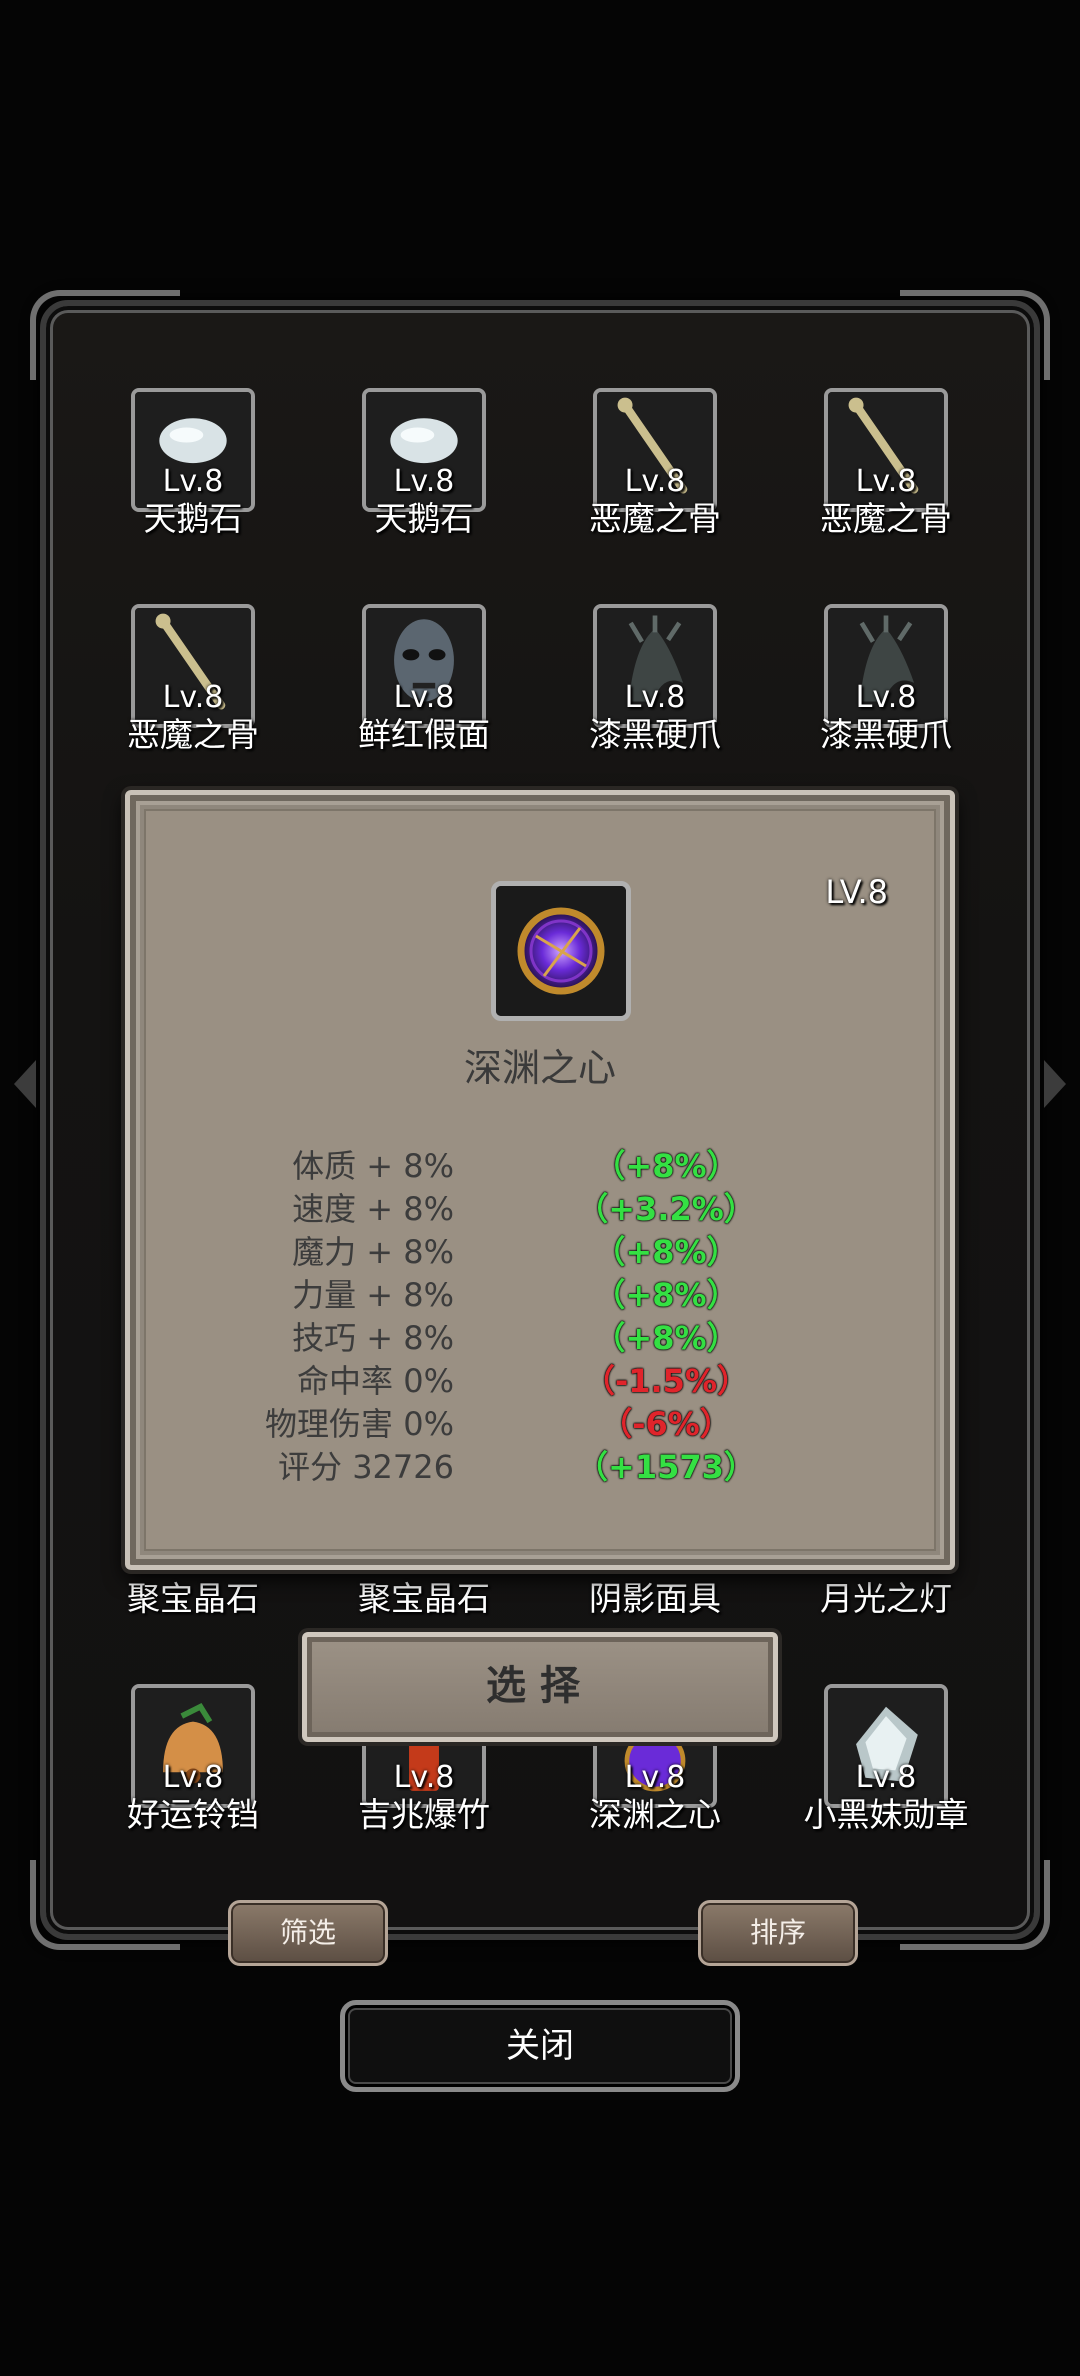 The image size is (1080, 2376). What do you see at coordinates (540, 1206) in the screenshot?
I see `stat-row: 速度 + 8% （+3.2%）` at bounding box center [540, 1206].